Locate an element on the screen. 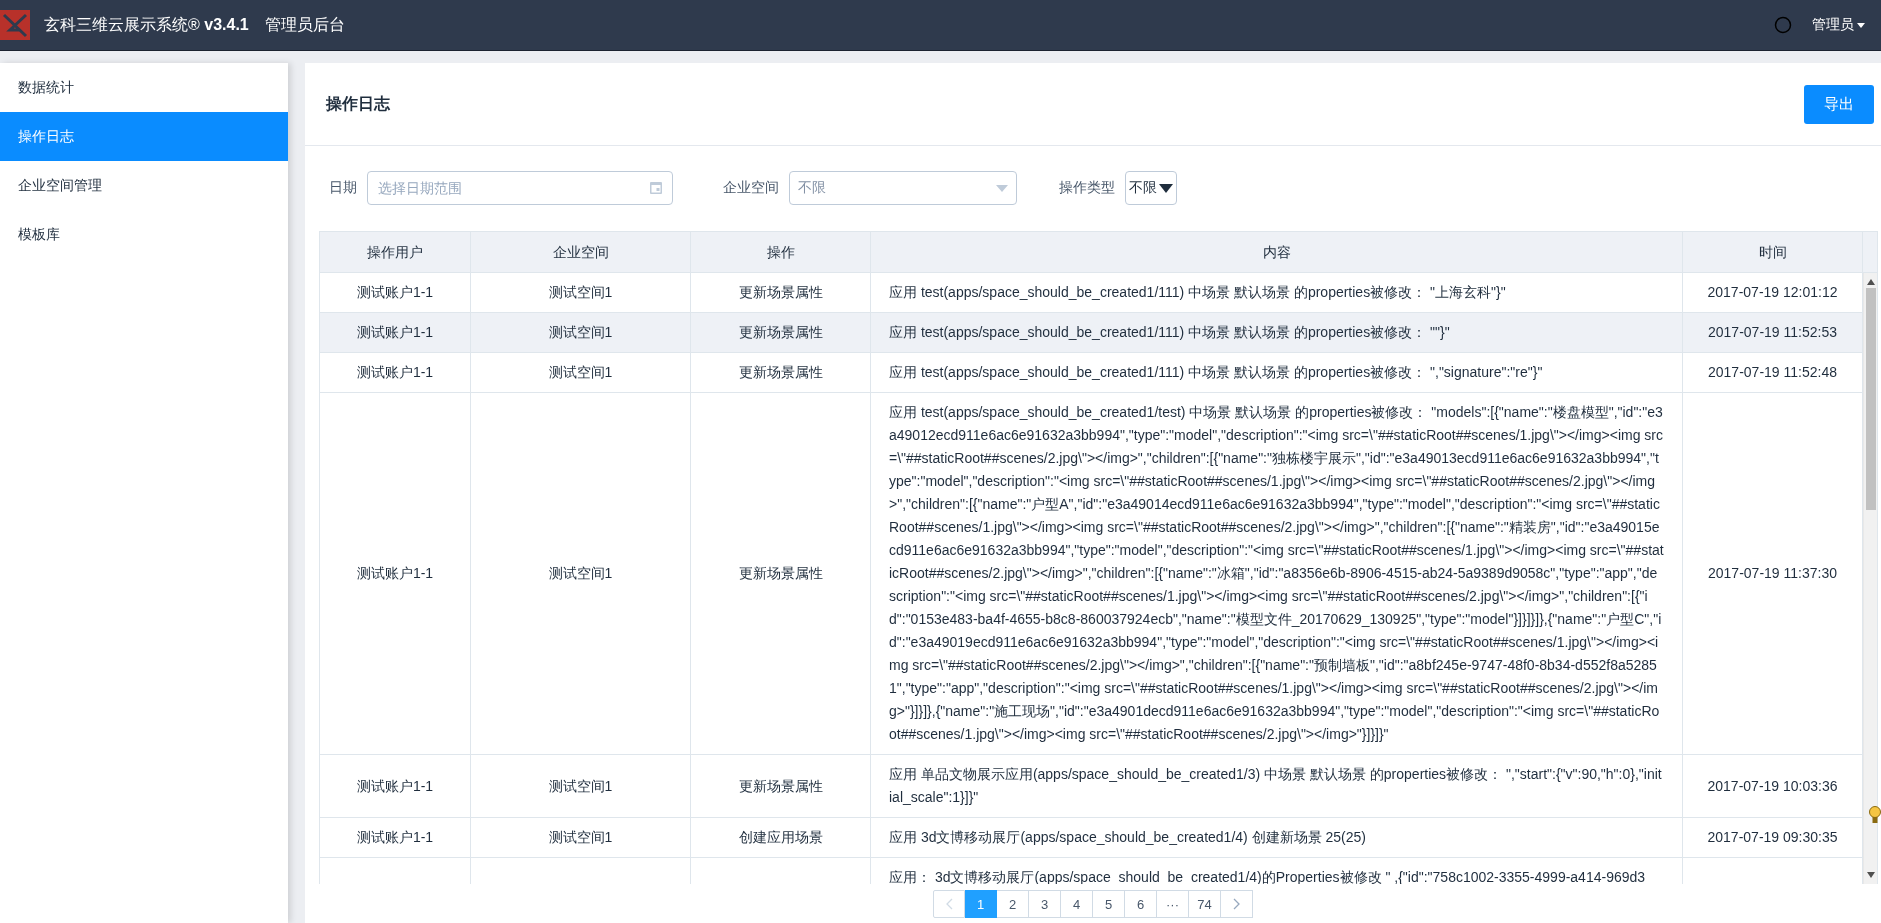 Image resolution: width=1881 pixels, height=923 pixels. column-header: 时间 is located at coordinates (1773, 252).